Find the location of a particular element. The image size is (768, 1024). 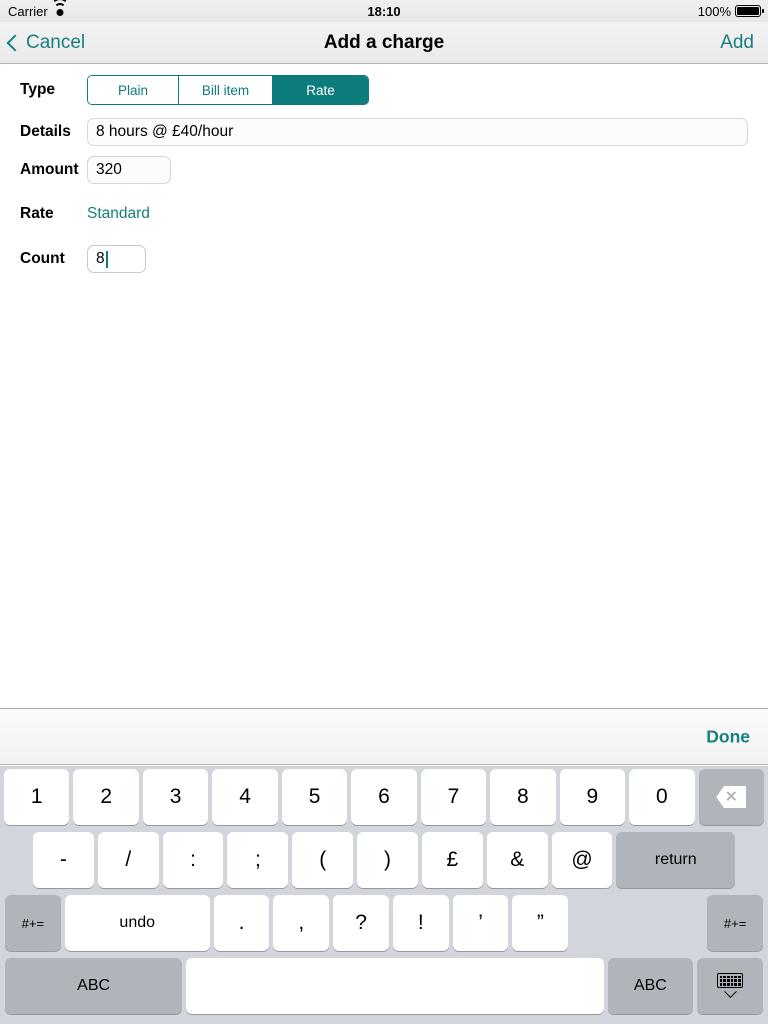

text-caret is located at coordinates (106, 259).